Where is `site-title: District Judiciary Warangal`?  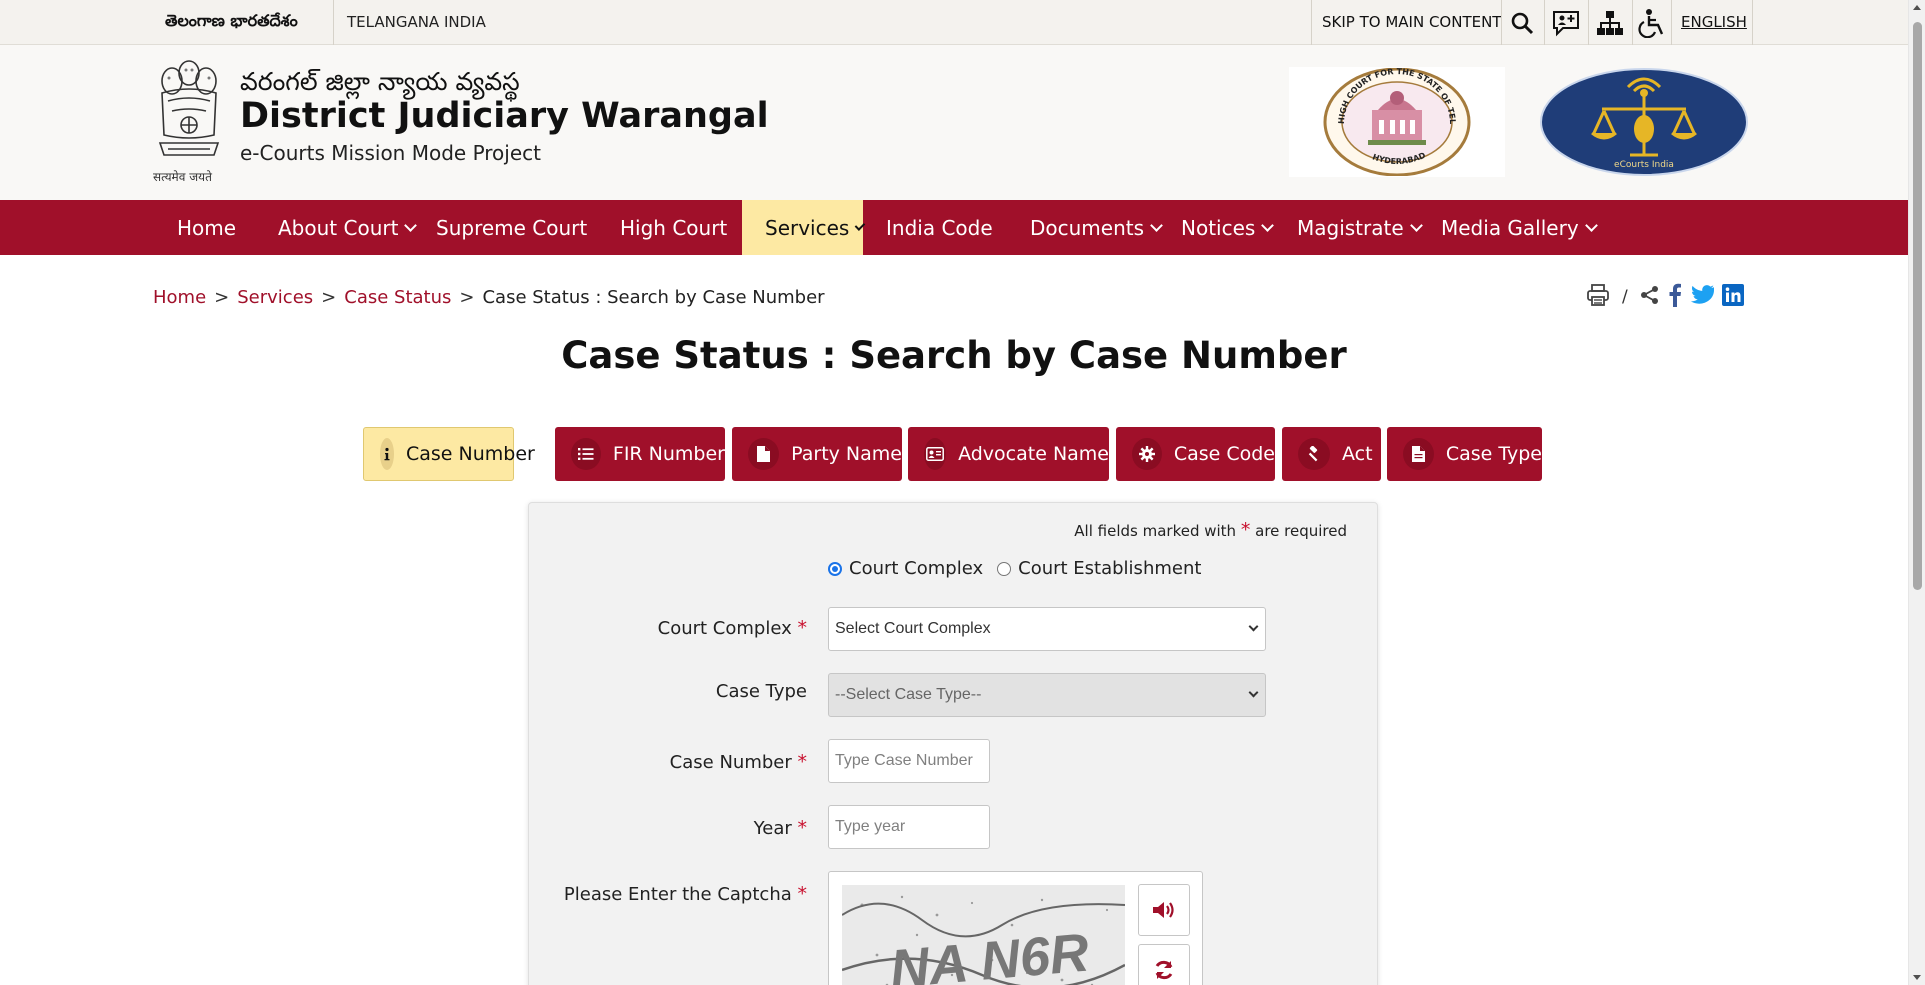
site-title: District Judiciary Warangal is located at coordinates (504, 116).